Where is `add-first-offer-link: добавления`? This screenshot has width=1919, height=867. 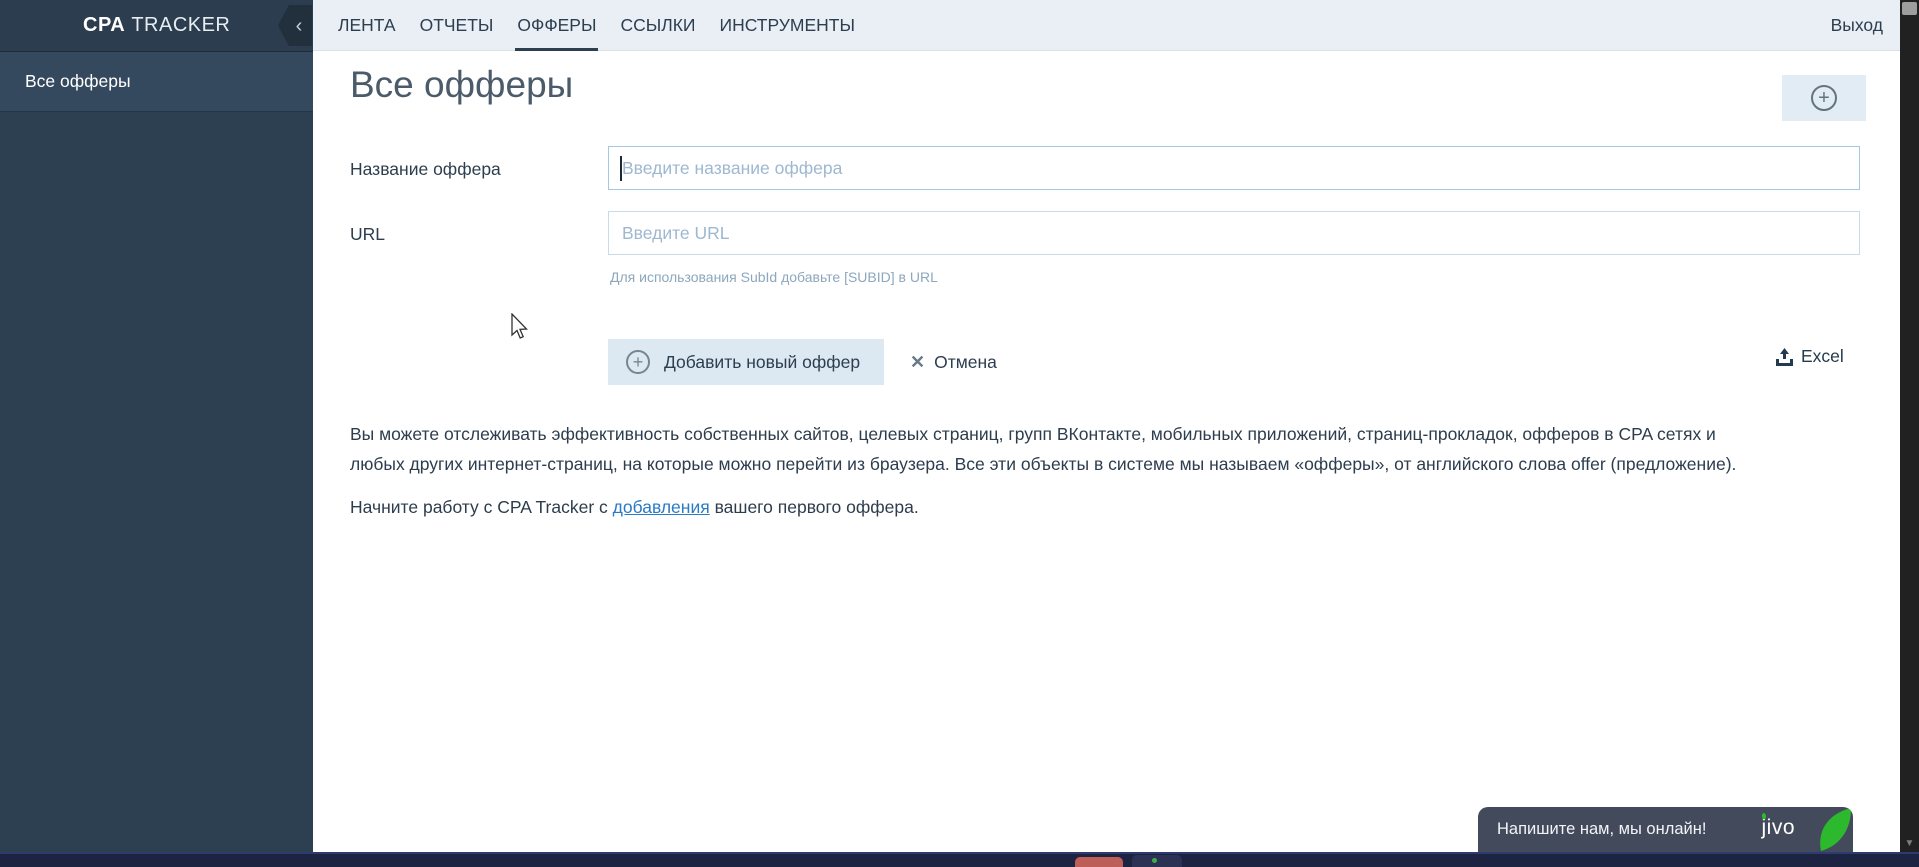
add-first-offer-link: добавления is located at coordinates (661, 507).